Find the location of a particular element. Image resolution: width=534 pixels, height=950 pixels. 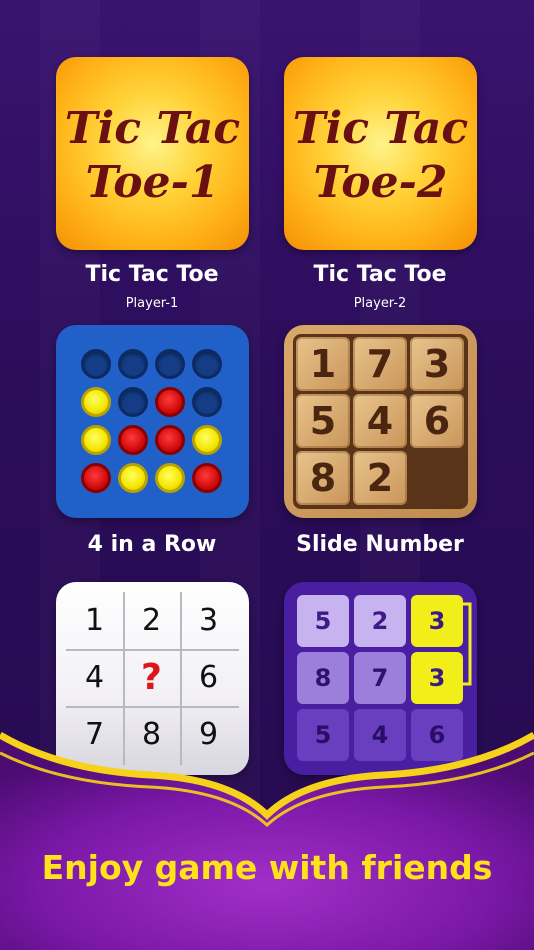

slide-board: 173 546 82 is located at coordinates (380, 421).